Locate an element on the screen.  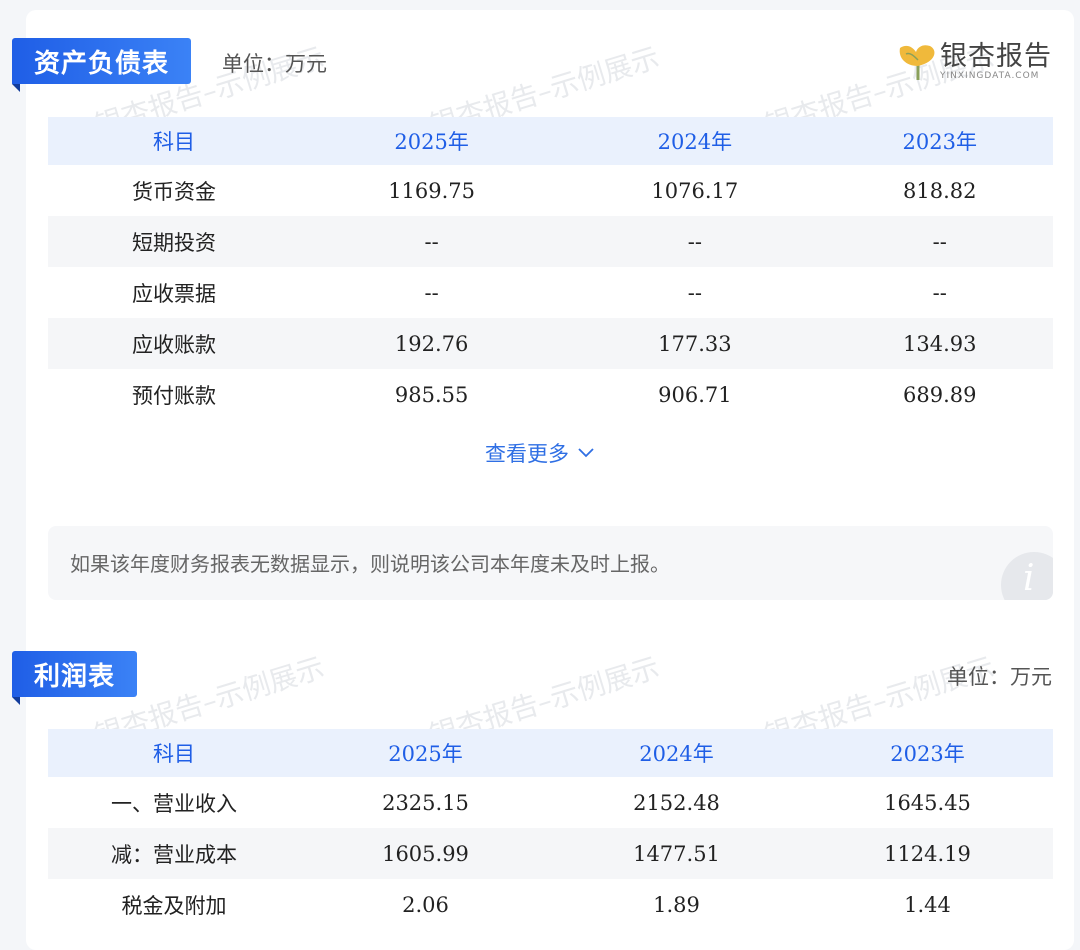
chevron-down-icon is located at coordinates (586, 453).